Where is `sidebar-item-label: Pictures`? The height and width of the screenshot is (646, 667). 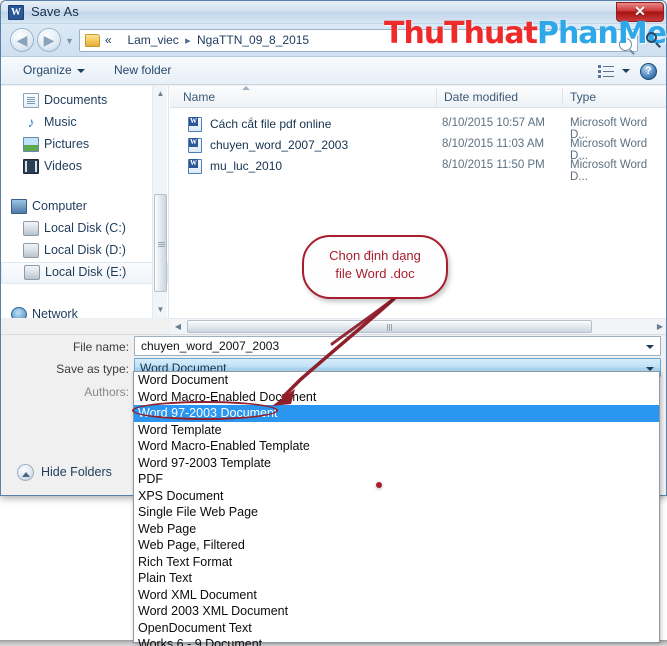 sidebar-item-label: Pictures is located at coordinates (67, 144).